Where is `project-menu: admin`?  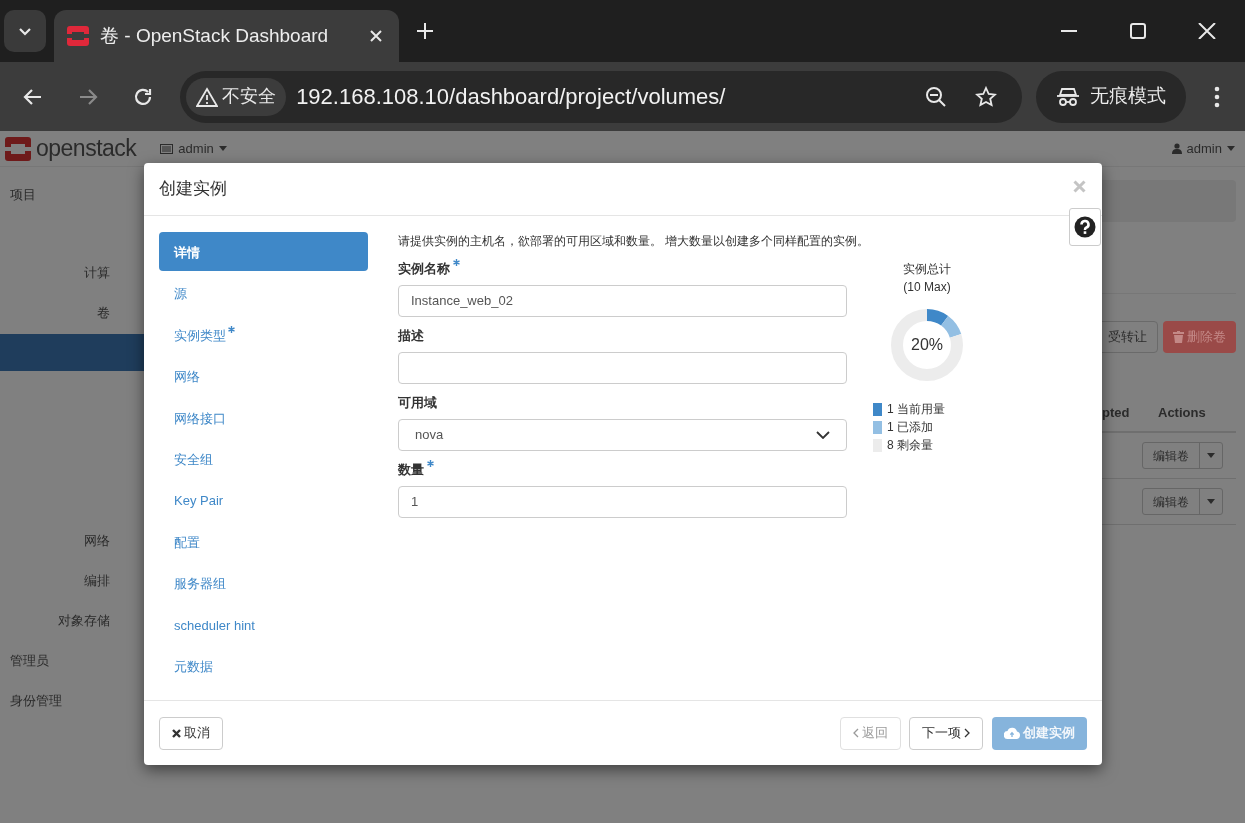 project-menu: admin is located at coordinates (193, 148).